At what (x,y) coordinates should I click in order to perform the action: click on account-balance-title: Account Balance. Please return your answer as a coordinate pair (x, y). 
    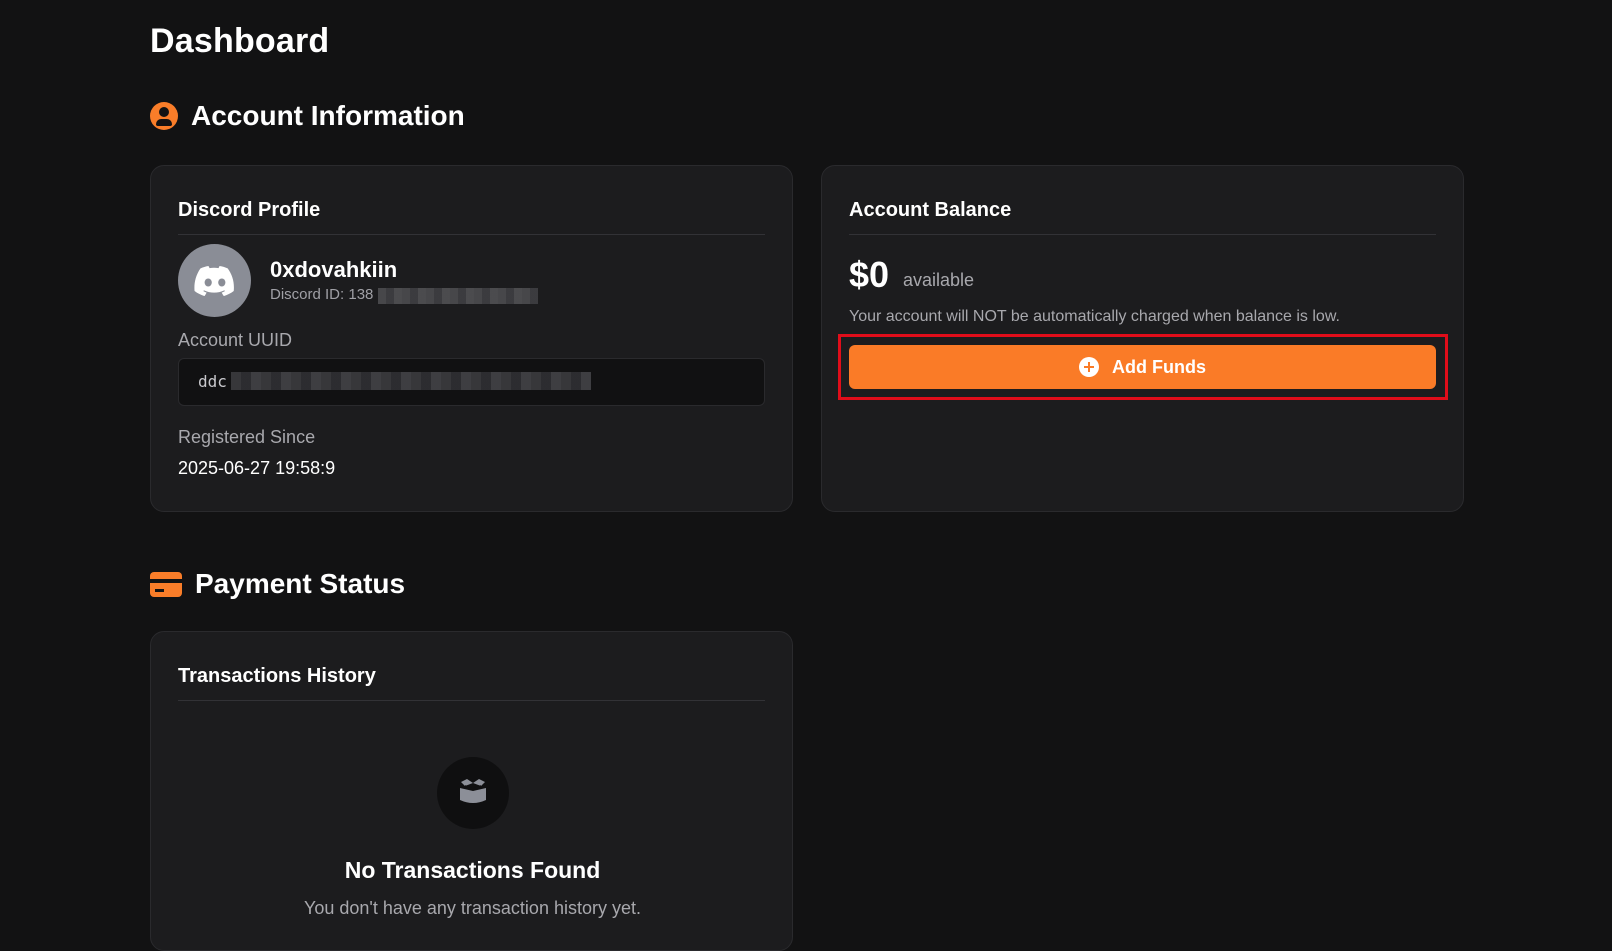
    Looking at the image, I should click on (930, 210).